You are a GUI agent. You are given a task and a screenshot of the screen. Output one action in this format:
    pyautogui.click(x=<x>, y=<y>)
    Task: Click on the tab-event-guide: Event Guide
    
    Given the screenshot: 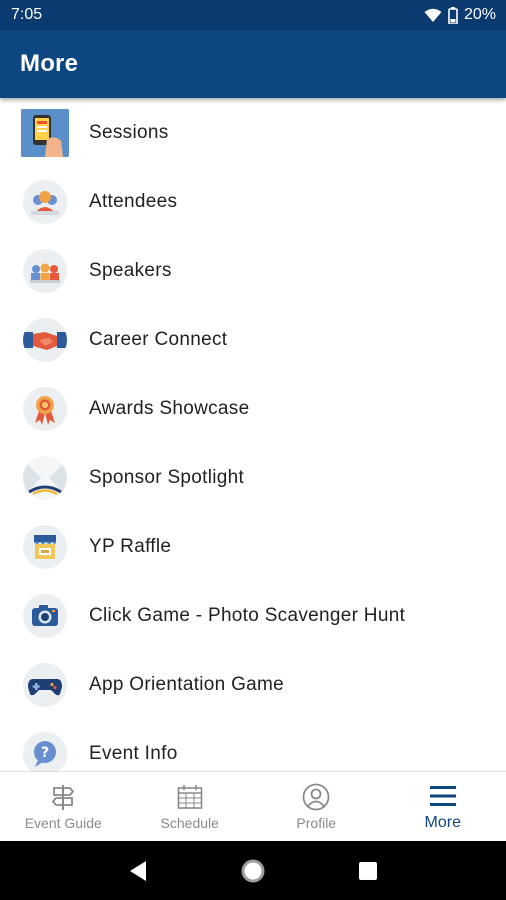 What is the action you would take?
    pyautogui.click(x=63, y=806)
    